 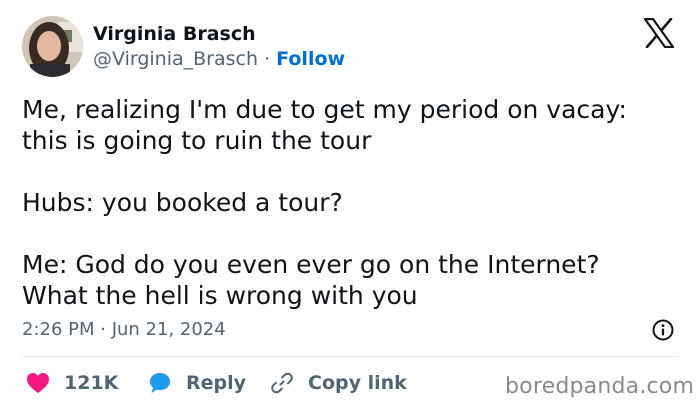 What do you see at coordinates (663, 330) in the screenshot?
I see `info-icon` at bounding box center [663, 330].